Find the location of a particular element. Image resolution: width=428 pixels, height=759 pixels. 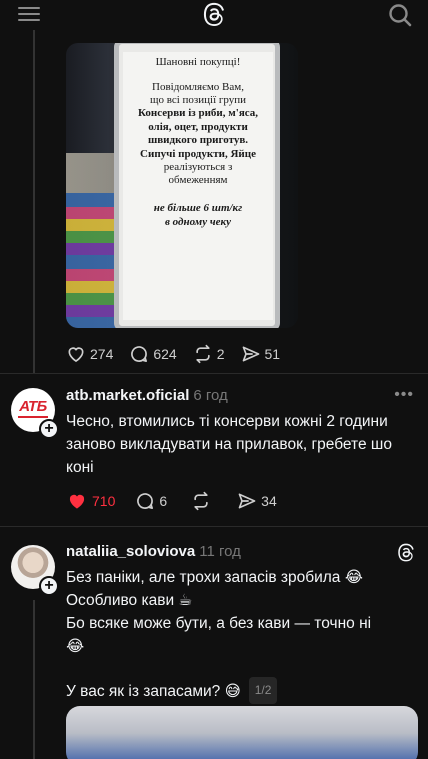

like-button: 274 is located at coordinates (89, 354).